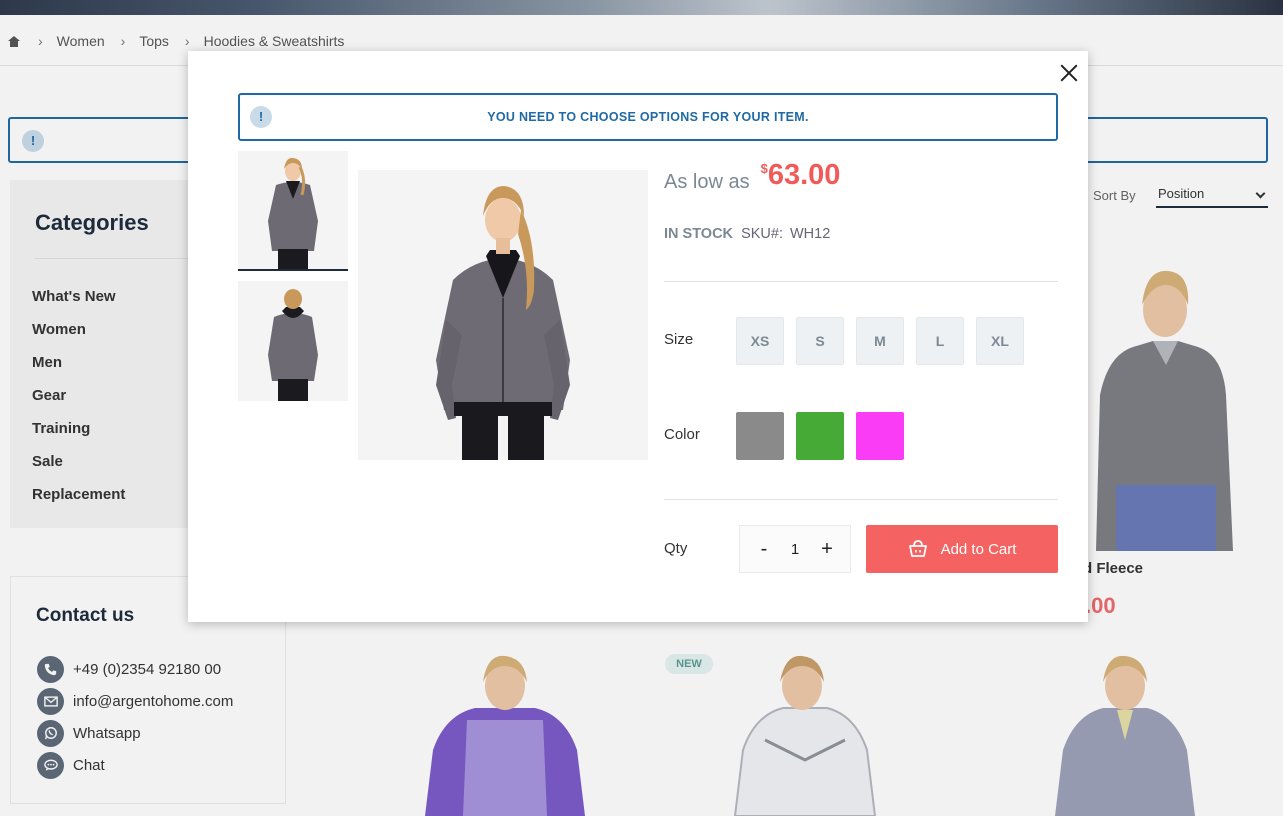  I want to click on stock-status: IN STOCK, so click(699, 234).